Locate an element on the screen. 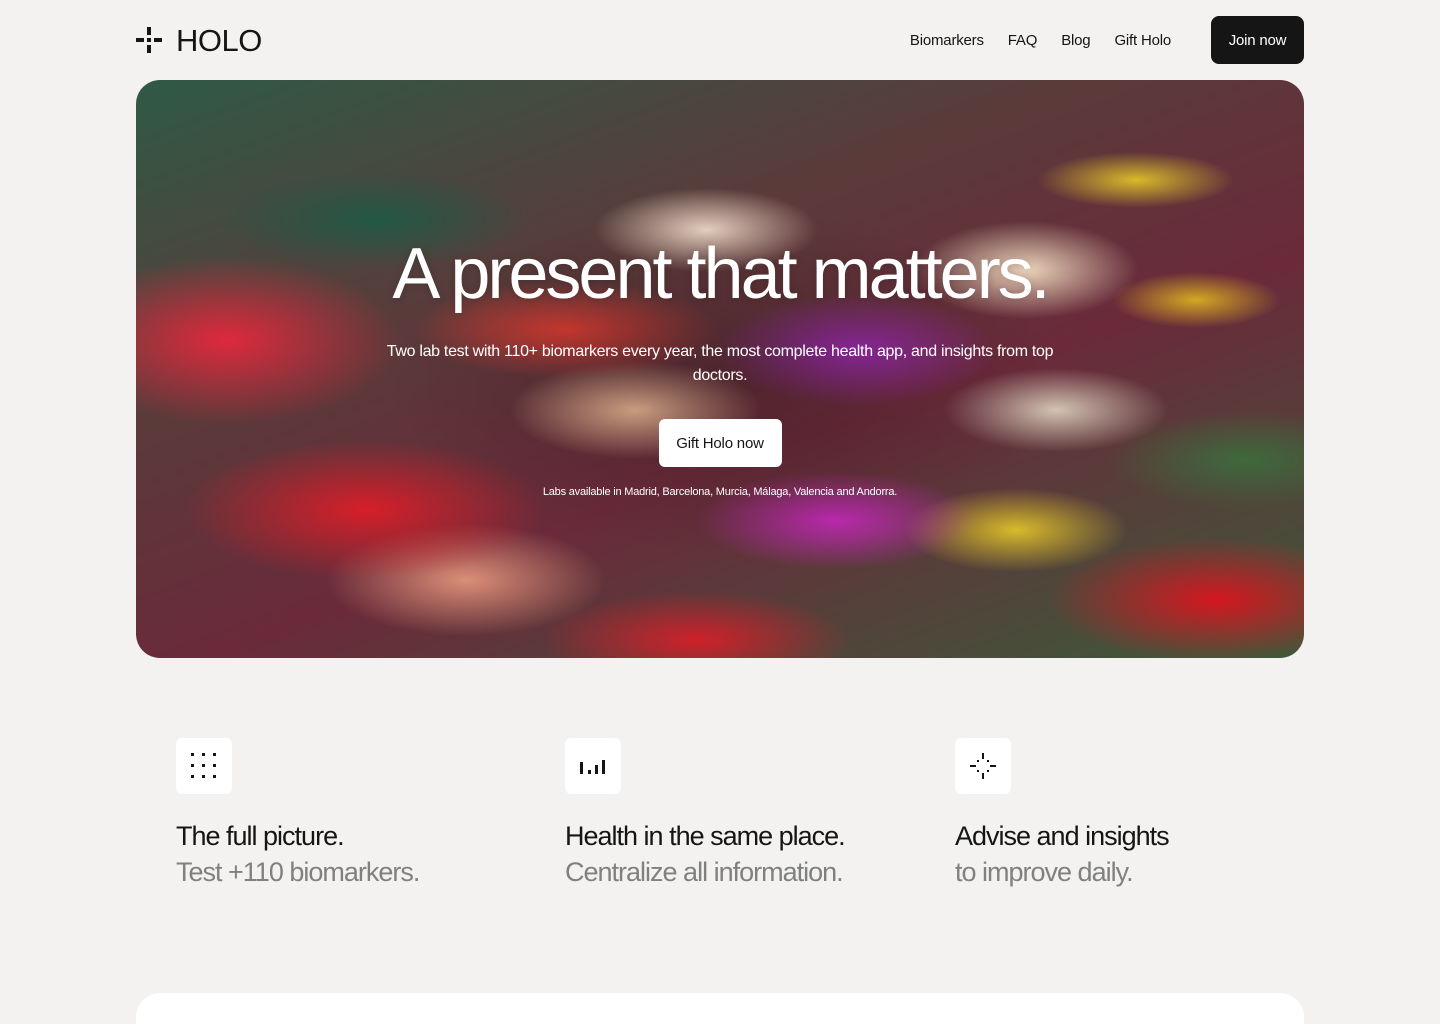 This screenshot has width=1440, height=1024. nav-link-biomarkers: Biomarkers is located at coordinates (947, 40).